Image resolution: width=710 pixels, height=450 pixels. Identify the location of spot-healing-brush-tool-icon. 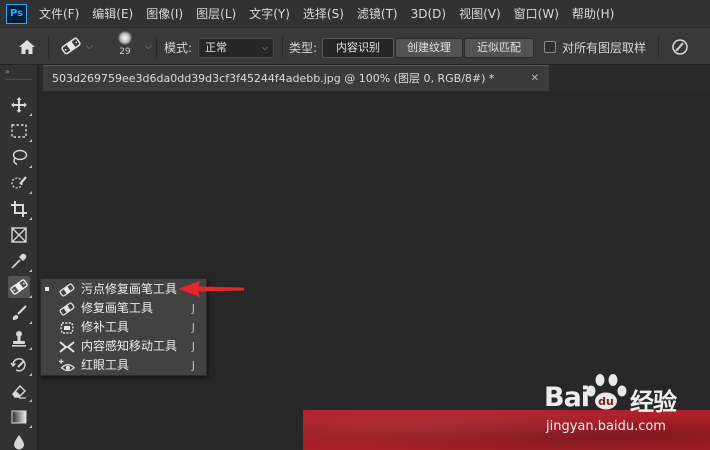
(20, 287).